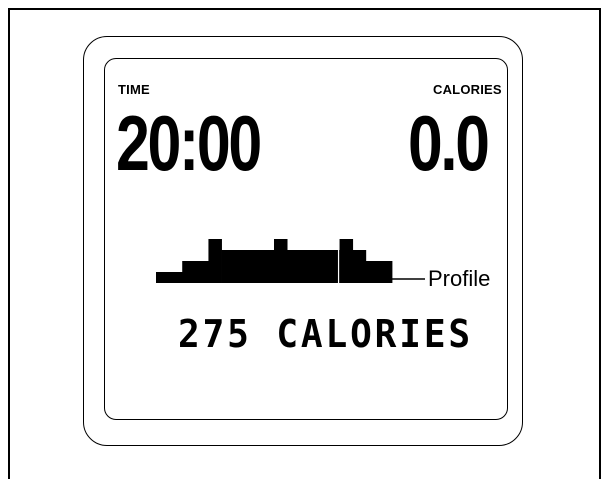 This screenshot has height=479, width=607. I want to click on profile-graph, so click(290, 261).